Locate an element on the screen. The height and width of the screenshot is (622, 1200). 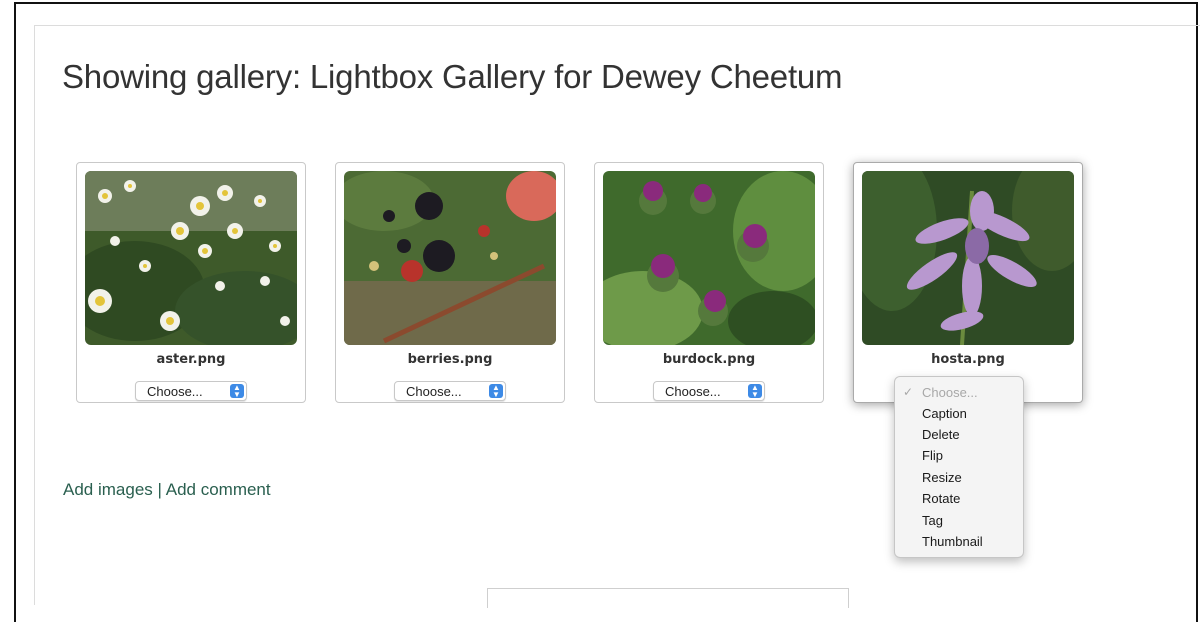
image-filename: berries.png is located at coordinates (450, 359).